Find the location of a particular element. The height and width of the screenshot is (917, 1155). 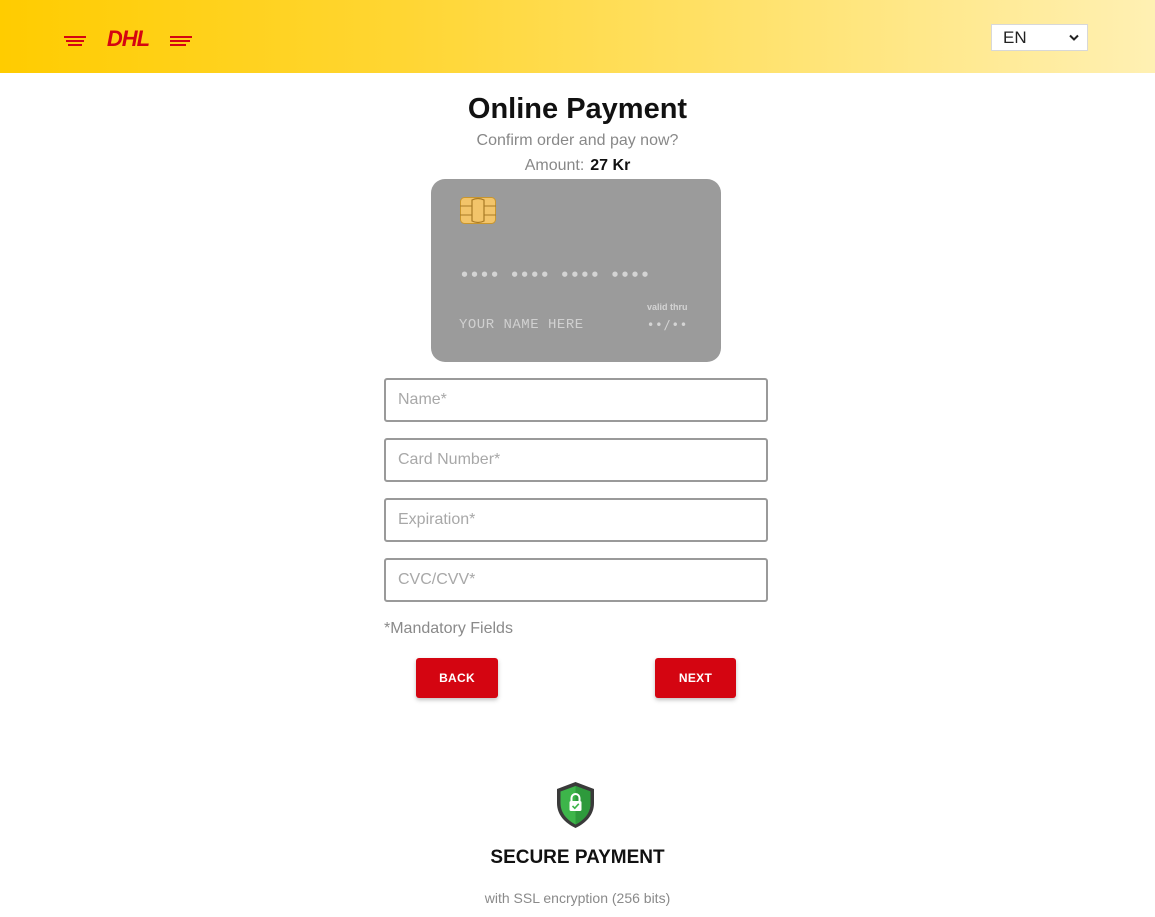

chevron-down-icon is located at coordinates (1074, 37).